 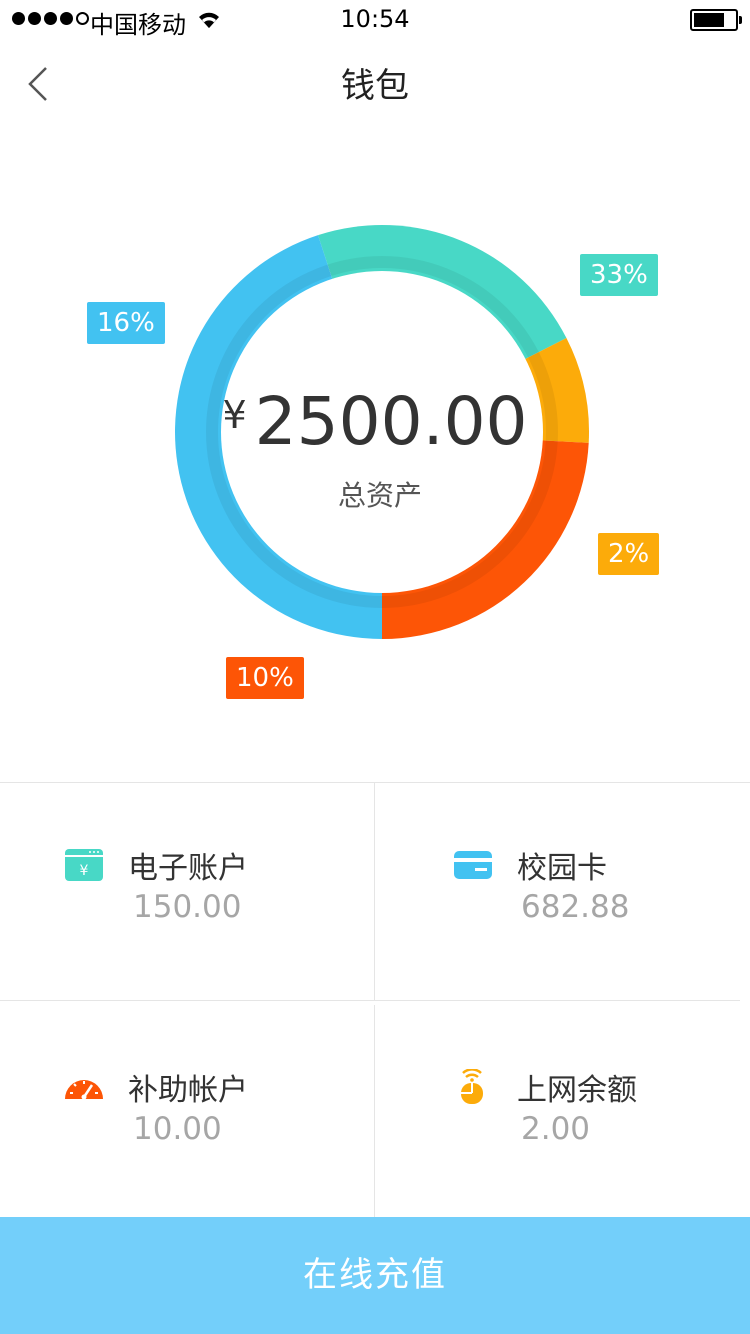 I want to click on account-internet: 上网余额 2.00, so click(x=552, y=1114).